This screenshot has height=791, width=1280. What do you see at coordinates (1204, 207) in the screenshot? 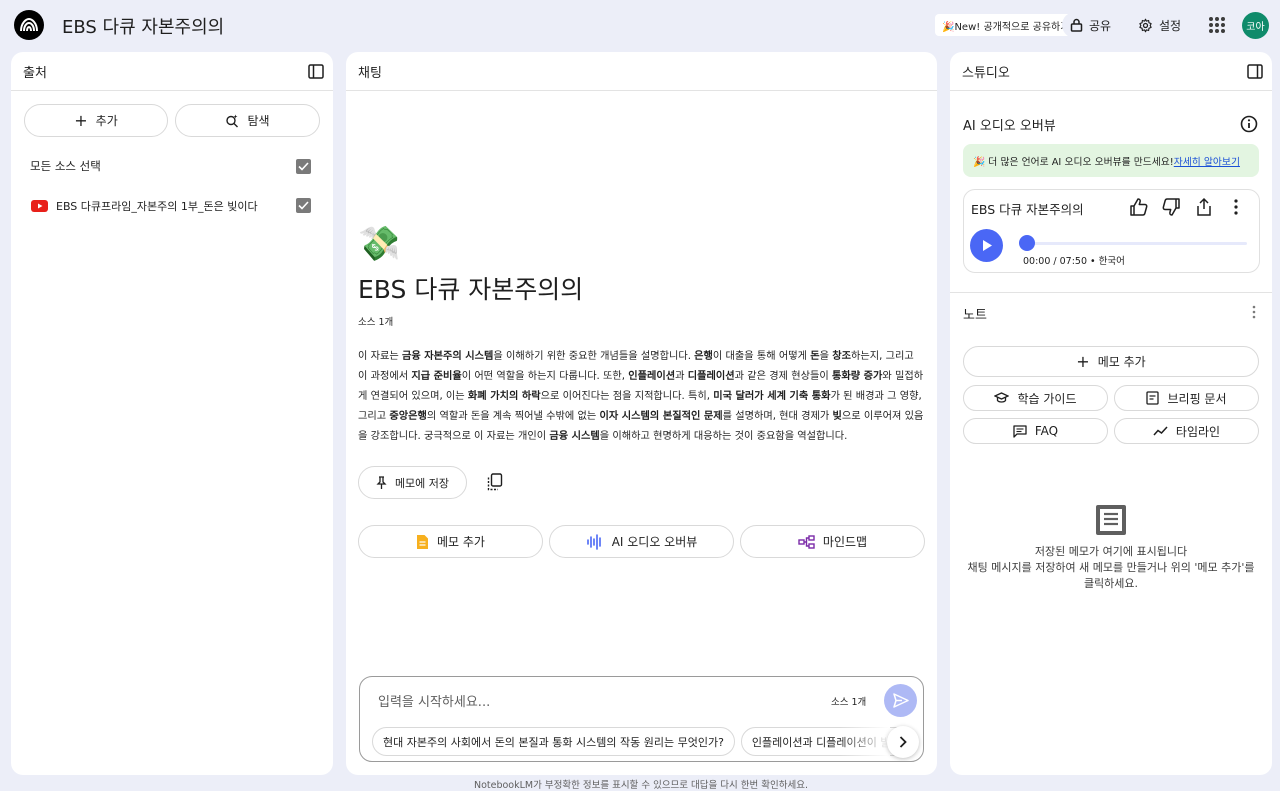
I see `share-export-icon` at bounding box center [1204, 207].